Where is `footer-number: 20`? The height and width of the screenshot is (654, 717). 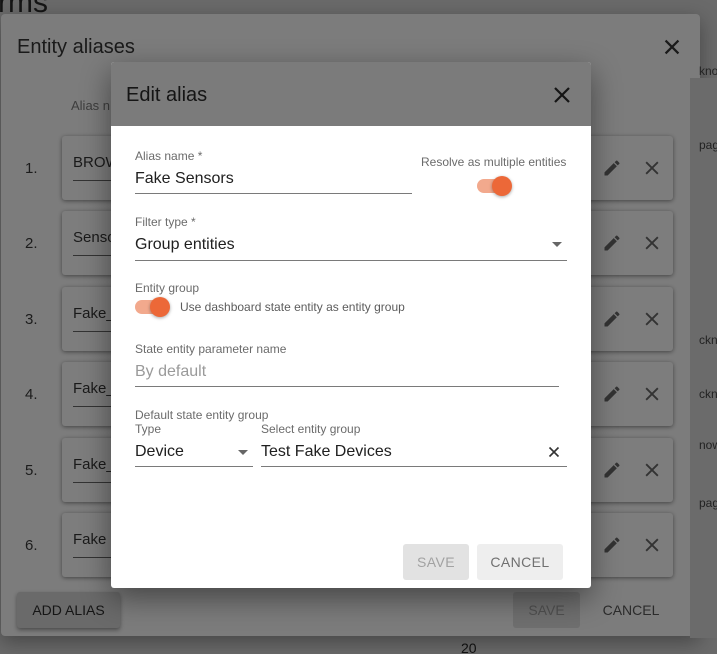
footer-number: 20 is located at coordinates (469, 647).